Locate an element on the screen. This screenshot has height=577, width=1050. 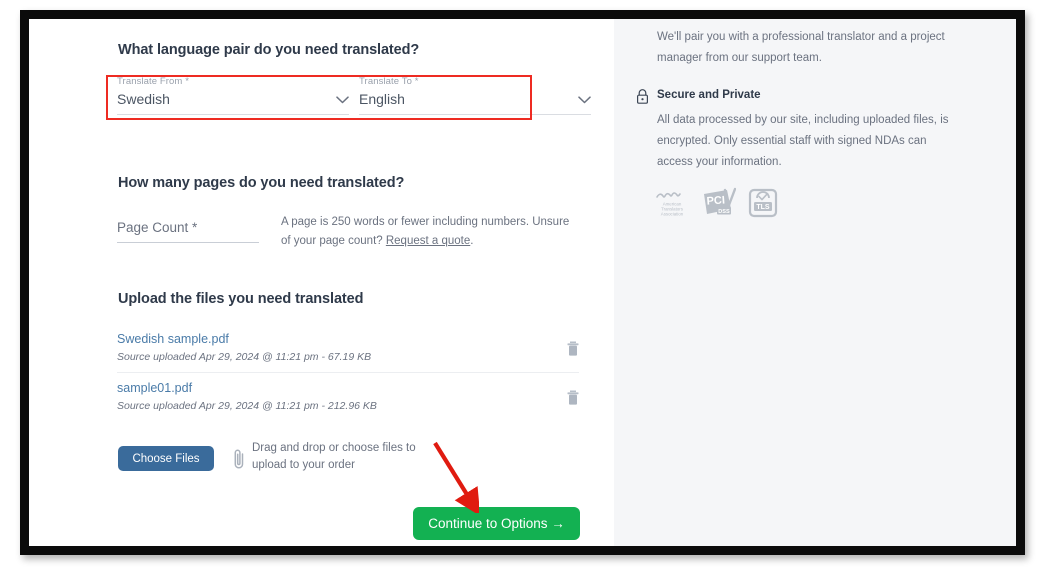
paperclip-icon is located at coordinates (239, 459).